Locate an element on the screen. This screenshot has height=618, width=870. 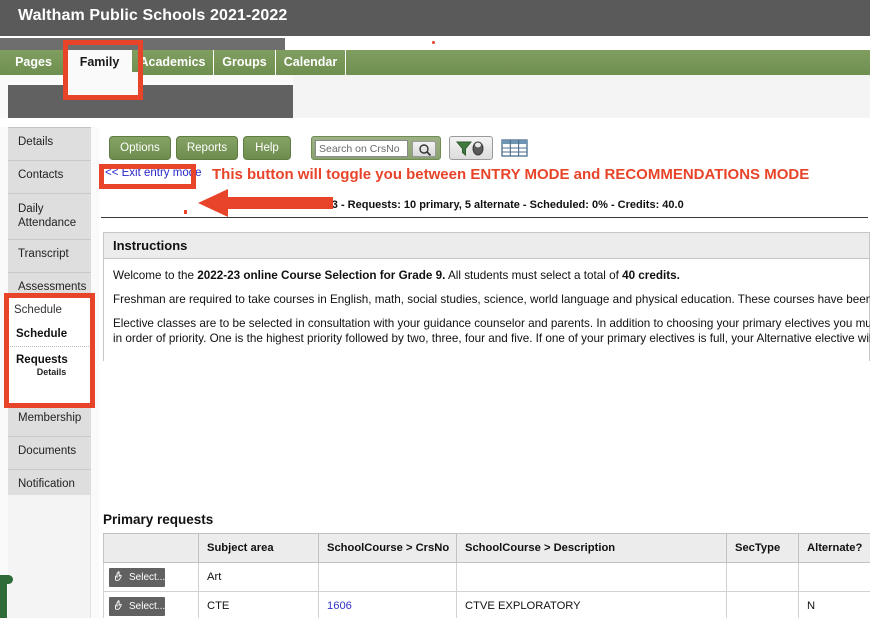
cell-subject-area: Art is located at coordinates (258, 577).